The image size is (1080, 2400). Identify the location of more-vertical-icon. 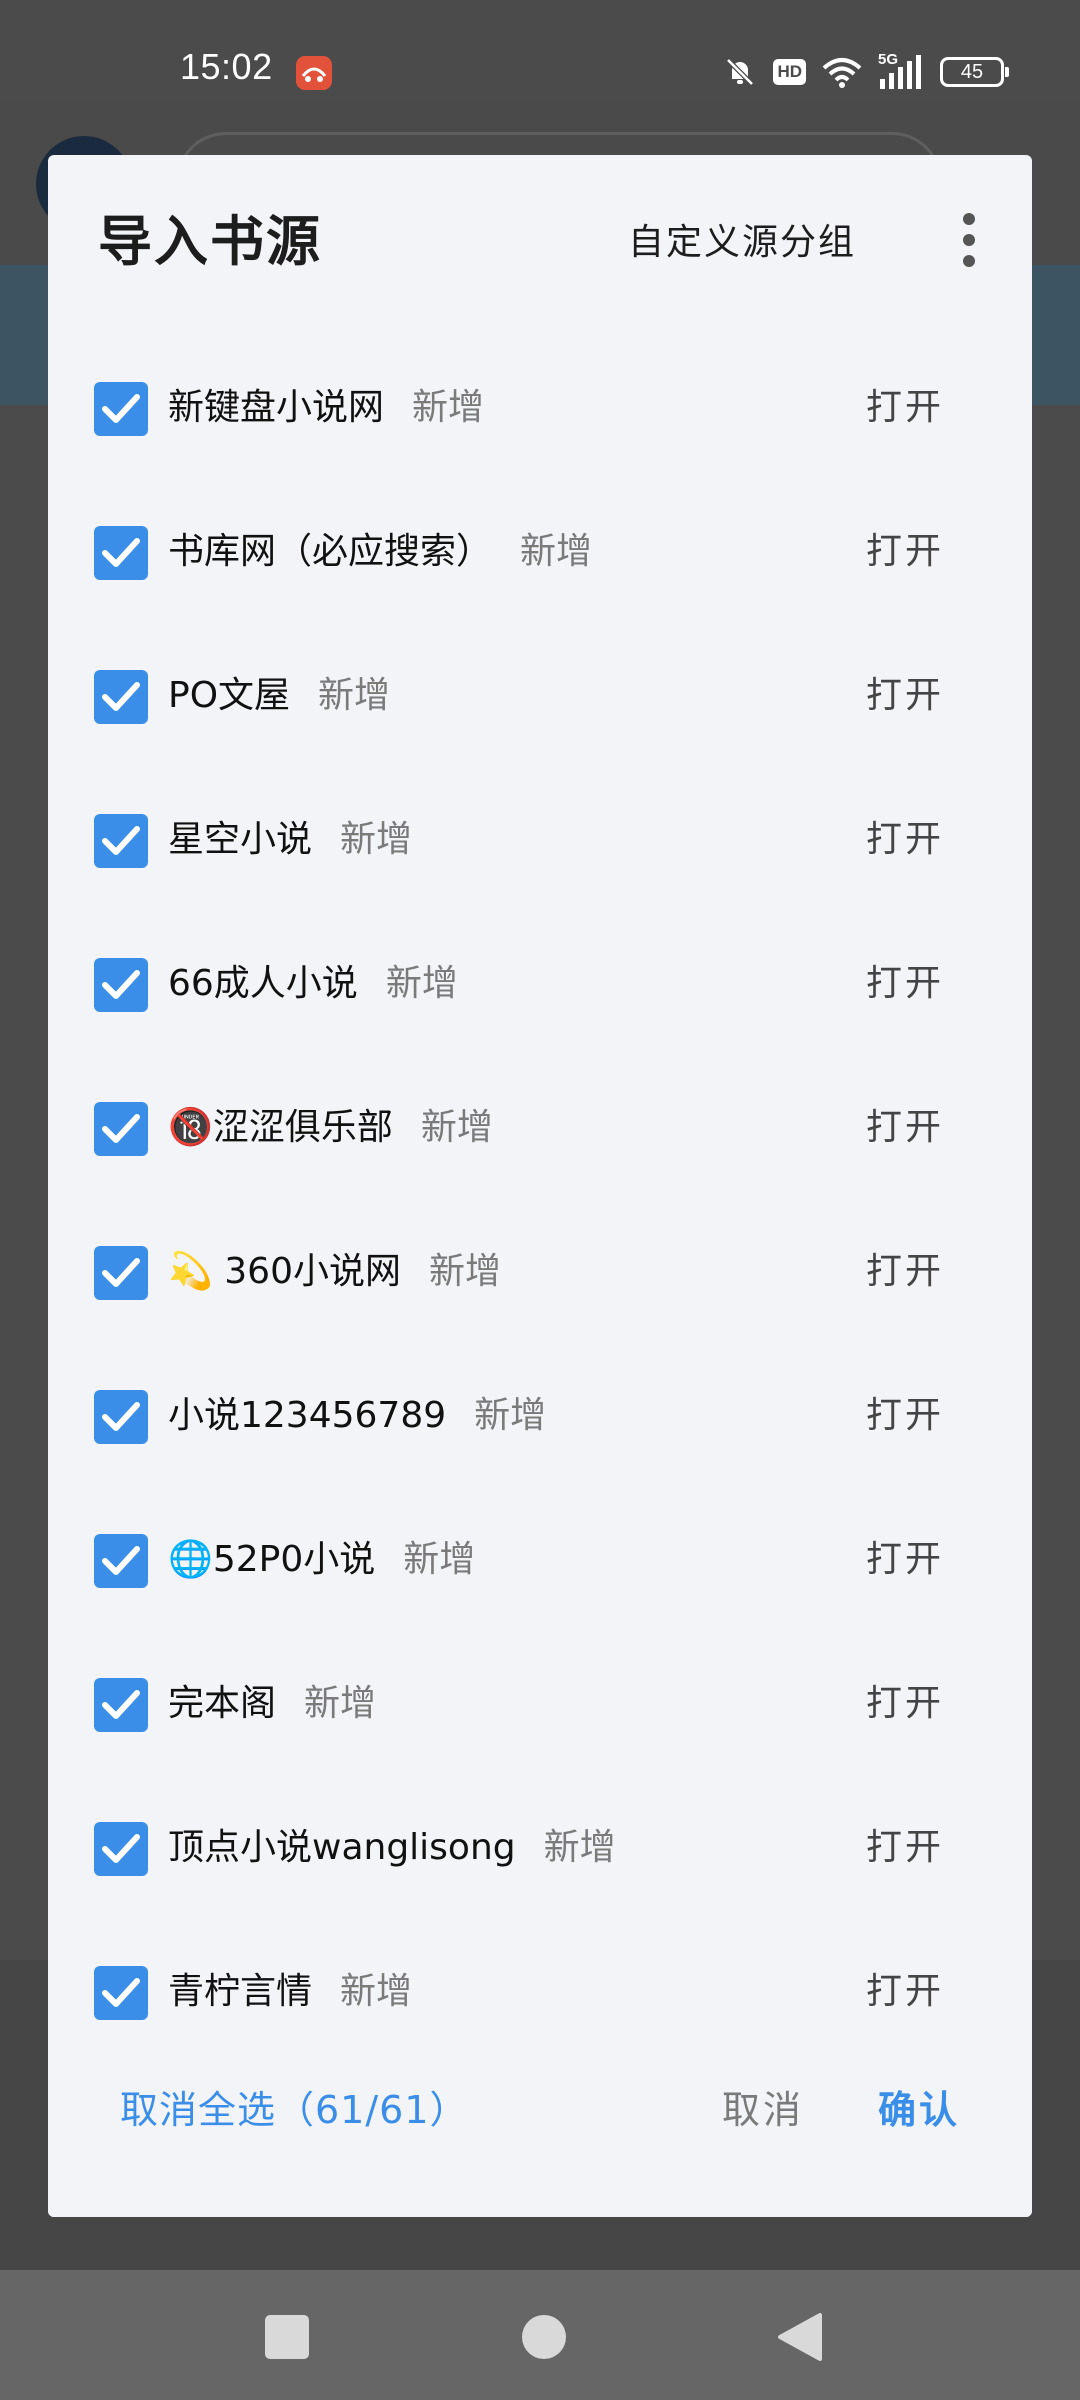
(969, 240).